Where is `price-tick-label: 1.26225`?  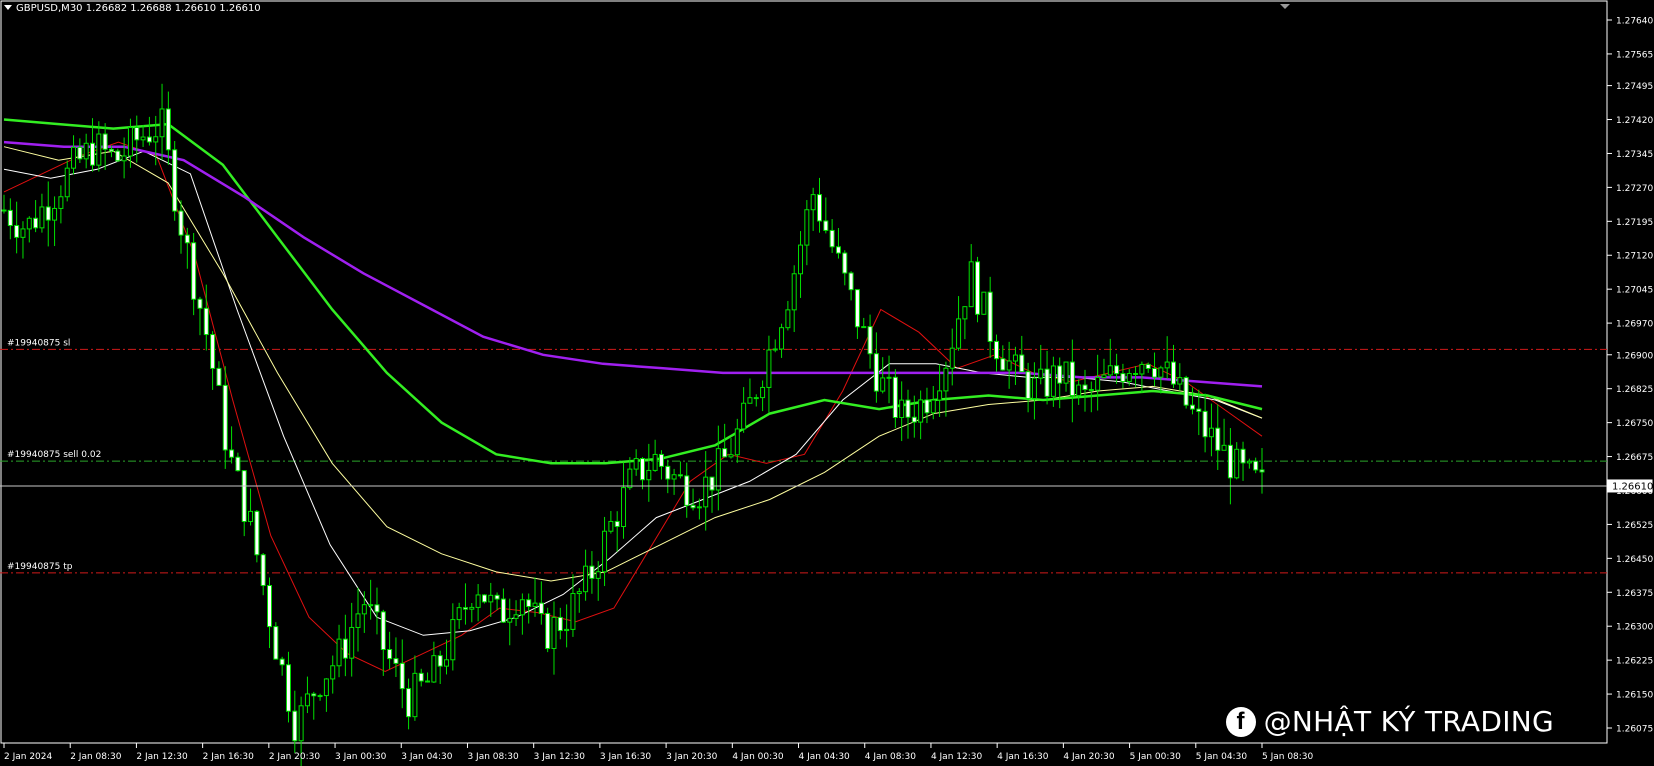
price-tick-label: 1.26225 is located at coordinates (1634, 662).